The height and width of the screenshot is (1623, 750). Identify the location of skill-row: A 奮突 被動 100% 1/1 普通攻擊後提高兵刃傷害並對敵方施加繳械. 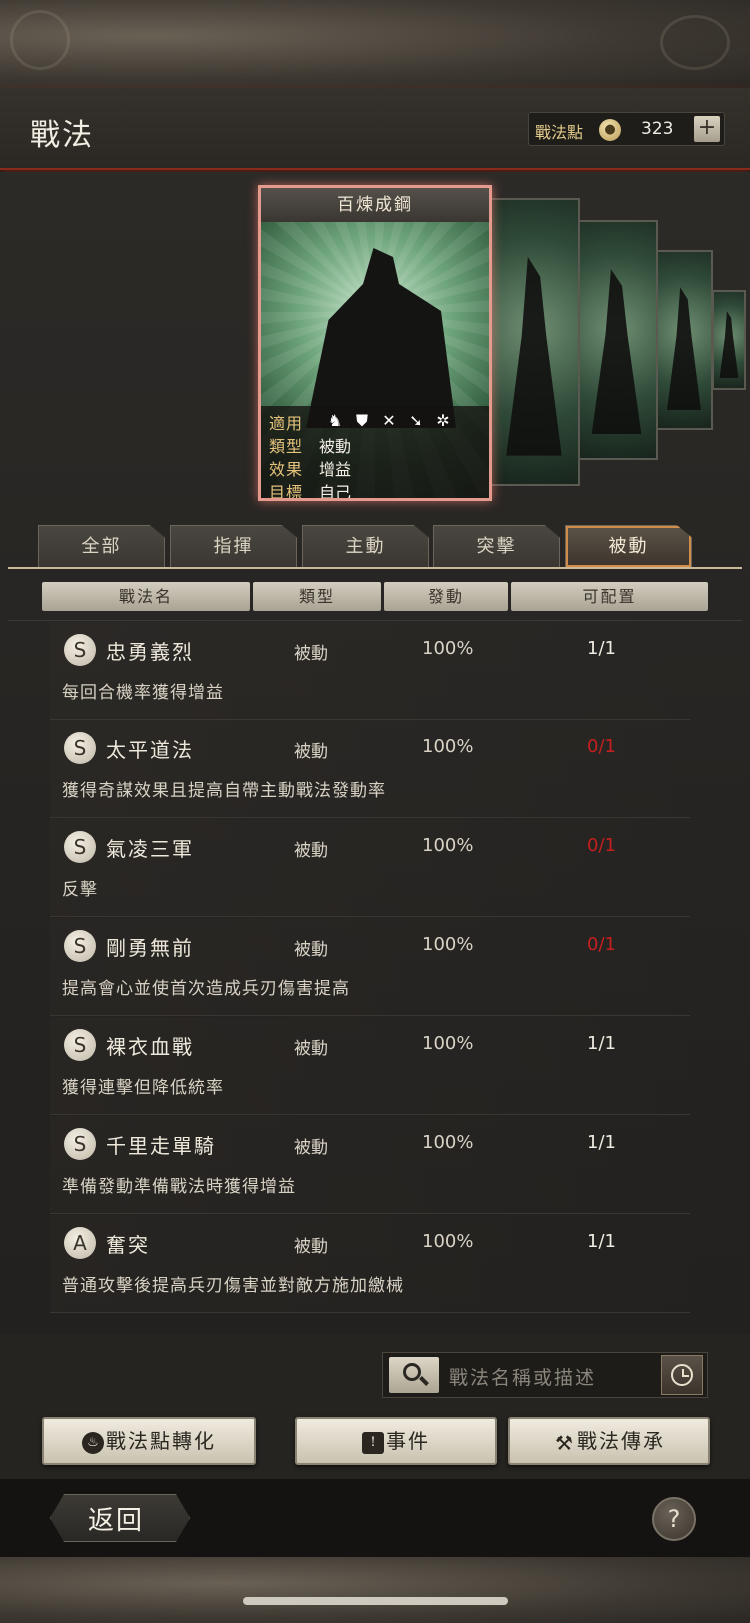
(370, 1264).